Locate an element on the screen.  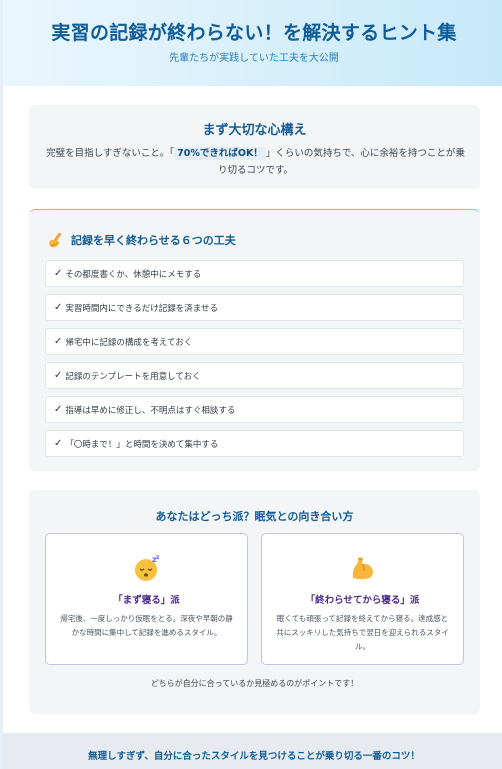
tip-text: 実習時間内にできるだけ記録を済ませる is located at coordinates (141, 308).